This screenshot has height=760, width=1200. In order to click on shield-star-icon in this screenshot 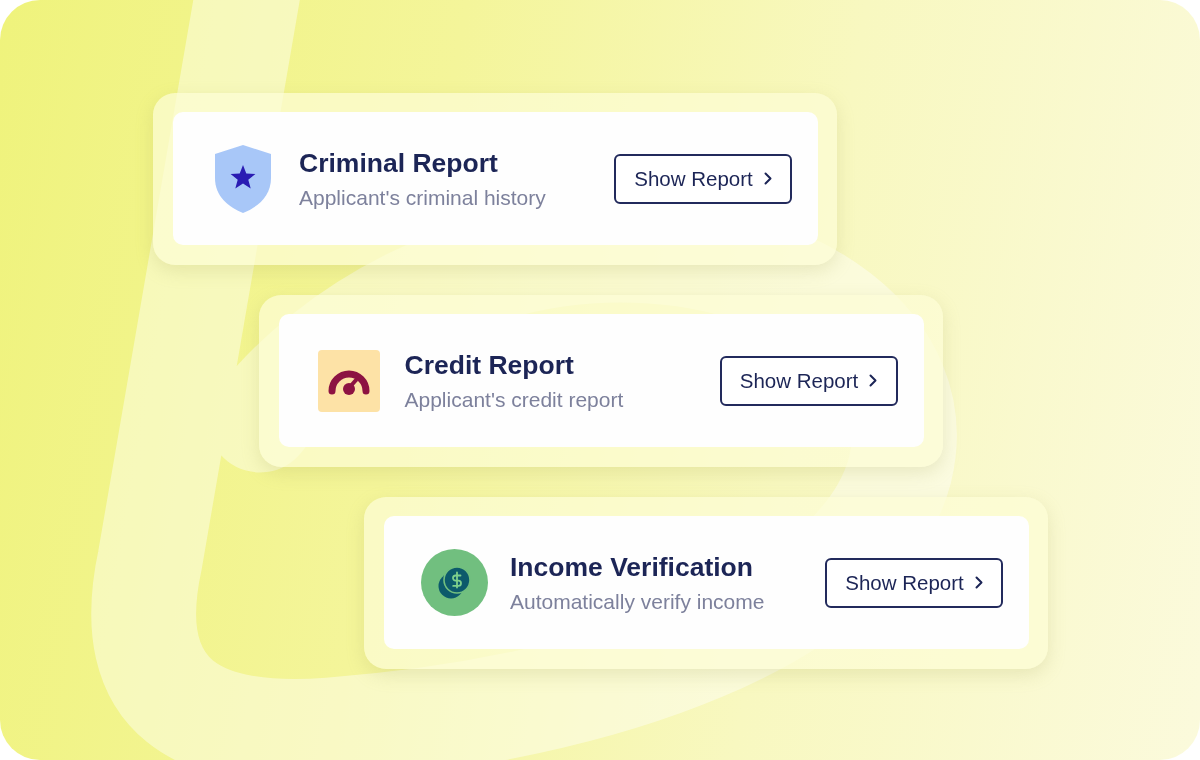, I will do `click(243, 178)`.